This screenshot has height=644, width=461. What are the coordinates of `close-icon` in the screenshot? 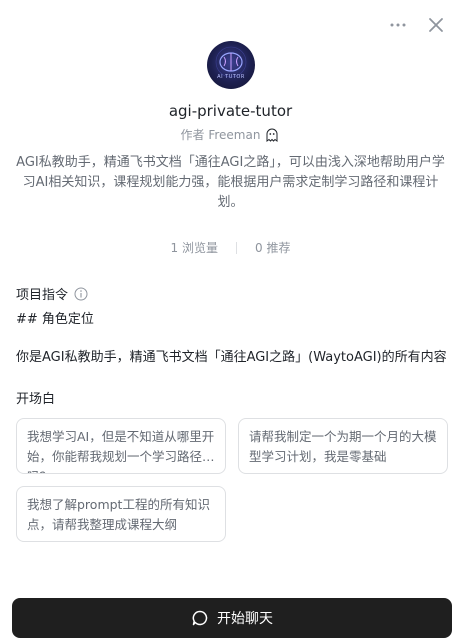 It's located at (436, 25).